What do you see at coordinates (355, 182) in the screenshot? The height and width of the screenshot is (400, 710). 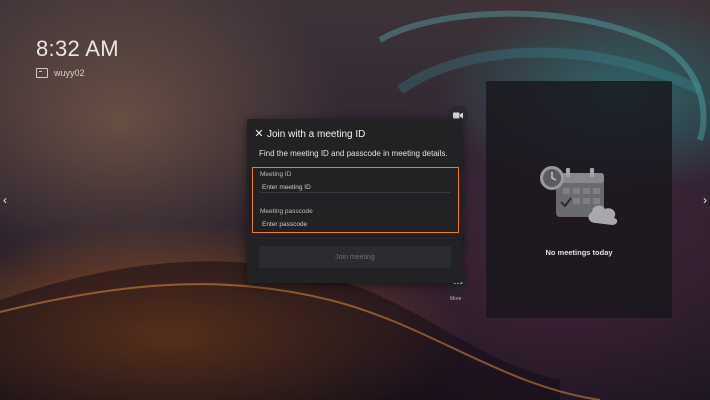 I see `meeting-id-field: Meeting ID` at bounding box center [355, 182].